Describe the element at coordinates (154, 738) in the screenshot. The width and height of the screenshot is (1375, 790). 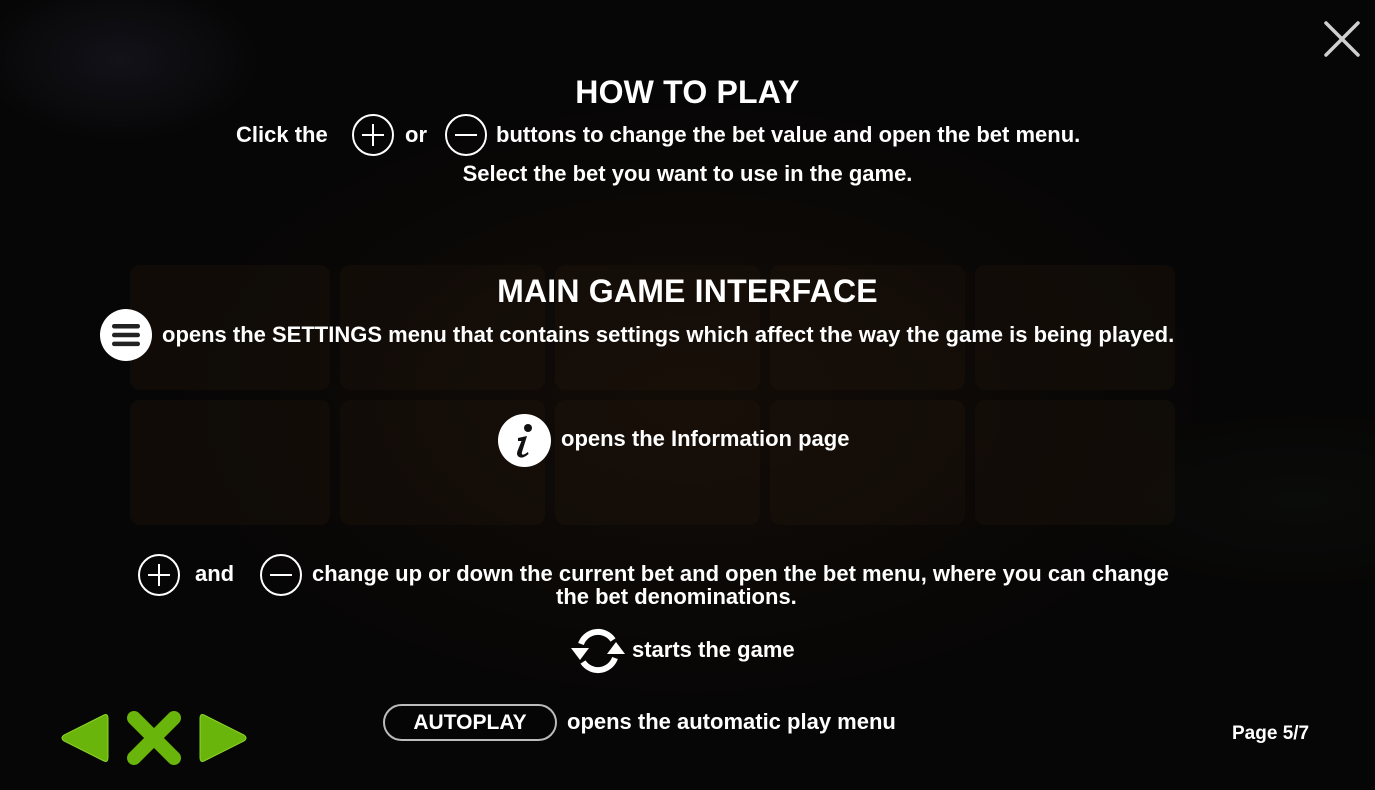
I see `x-icon` at that location.